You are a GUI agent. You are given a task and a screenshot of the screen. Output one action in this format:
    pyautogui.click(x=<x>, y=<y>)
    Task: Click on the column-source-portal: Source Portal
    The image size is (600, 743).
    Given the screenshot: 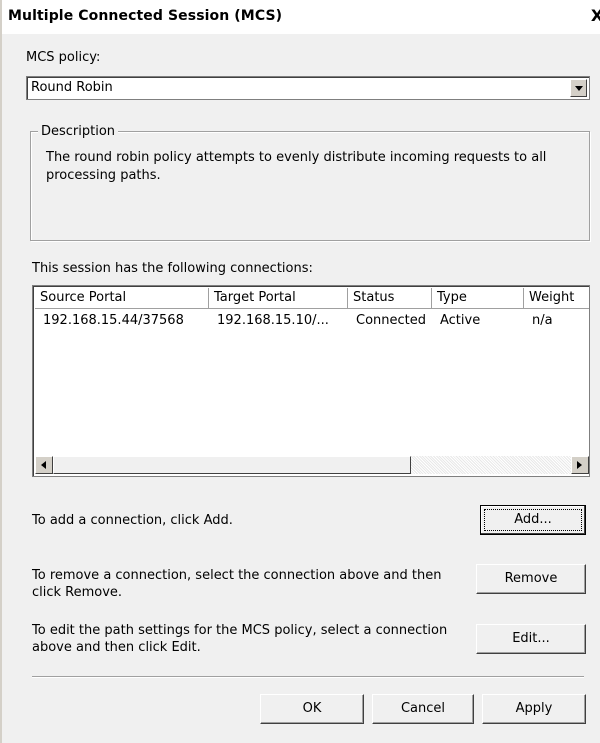 What is the action you would take?
    pyautogui.click(x=122, y=298)
    